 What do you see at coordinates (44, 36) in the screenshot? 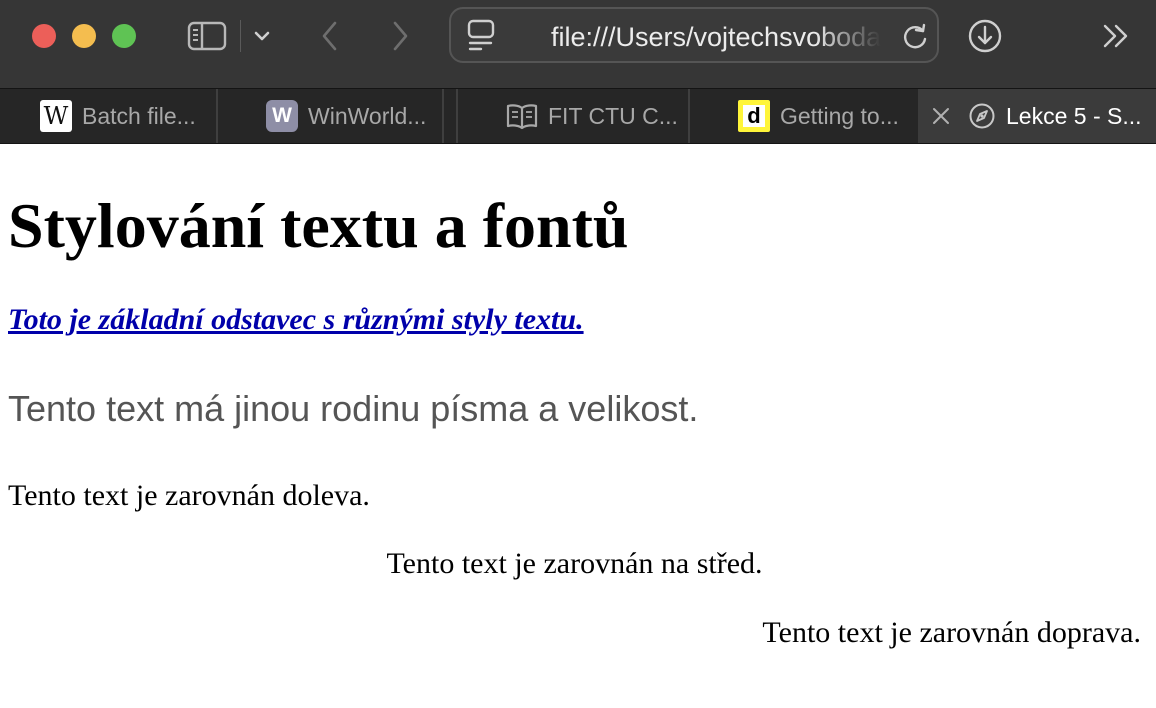
I see `close-window-button` at bounding box center [44, 36].